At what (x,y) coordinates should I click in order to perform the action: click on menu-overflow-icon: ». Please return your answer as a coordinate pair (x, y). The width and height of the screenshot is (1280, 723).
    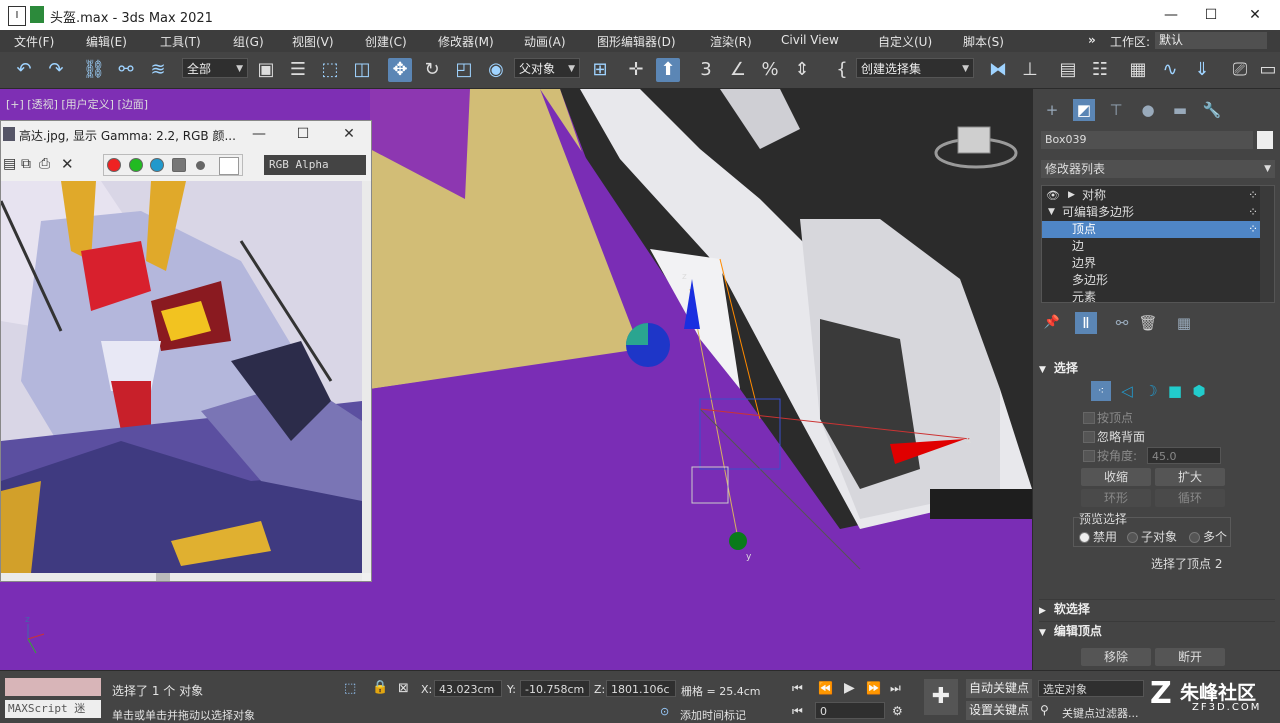
    Looking at the image, I should click on (1092, 40).